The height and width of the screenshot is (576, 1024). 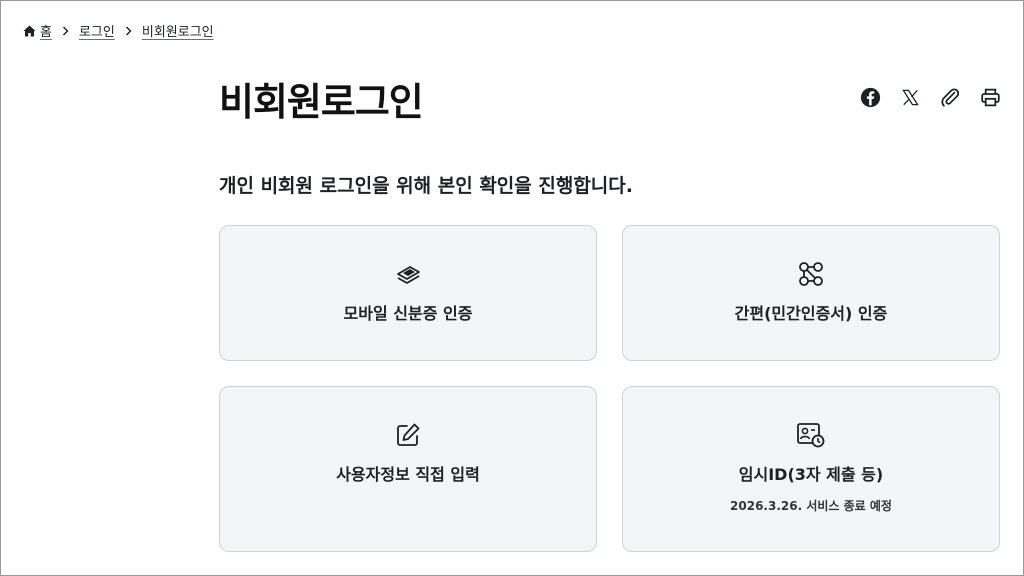 I want to click on facebook-icon, so click(x=870, y=97).